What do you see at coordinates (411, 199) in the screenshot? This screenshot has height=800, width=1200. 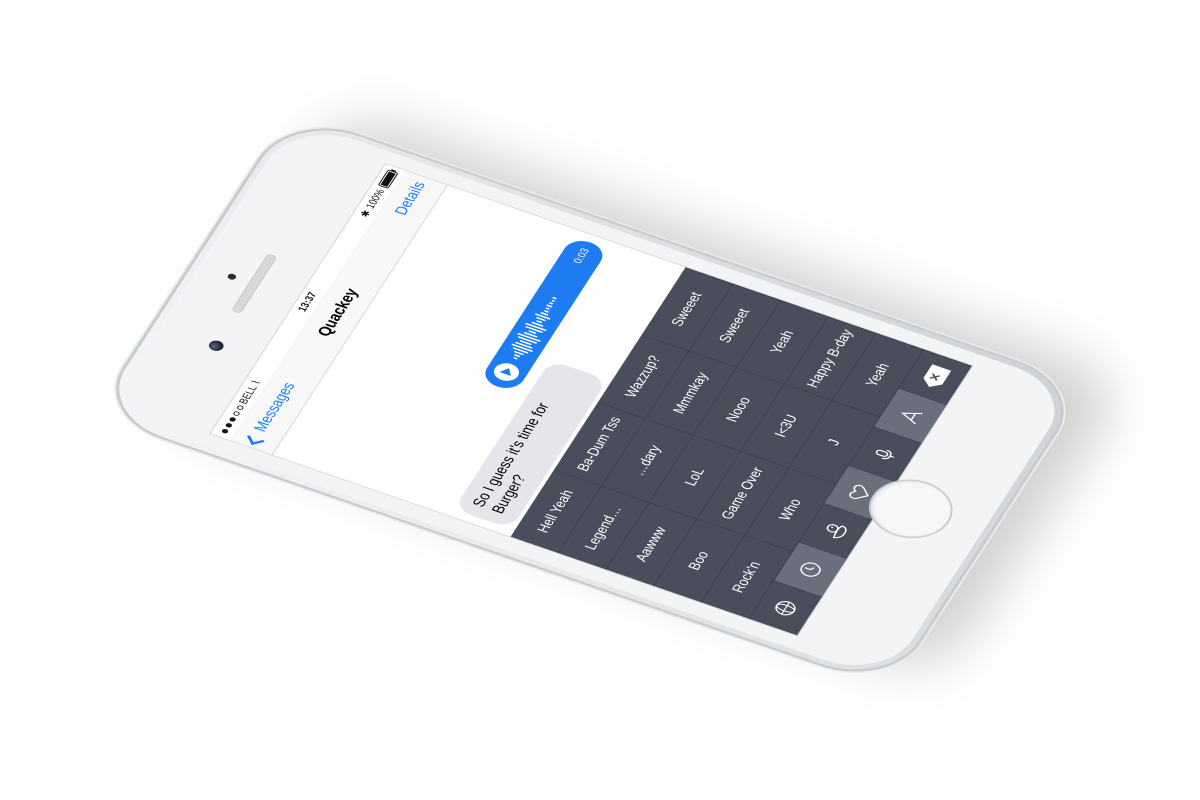 I see `details-button: Details` at bounding box center [411, 199].